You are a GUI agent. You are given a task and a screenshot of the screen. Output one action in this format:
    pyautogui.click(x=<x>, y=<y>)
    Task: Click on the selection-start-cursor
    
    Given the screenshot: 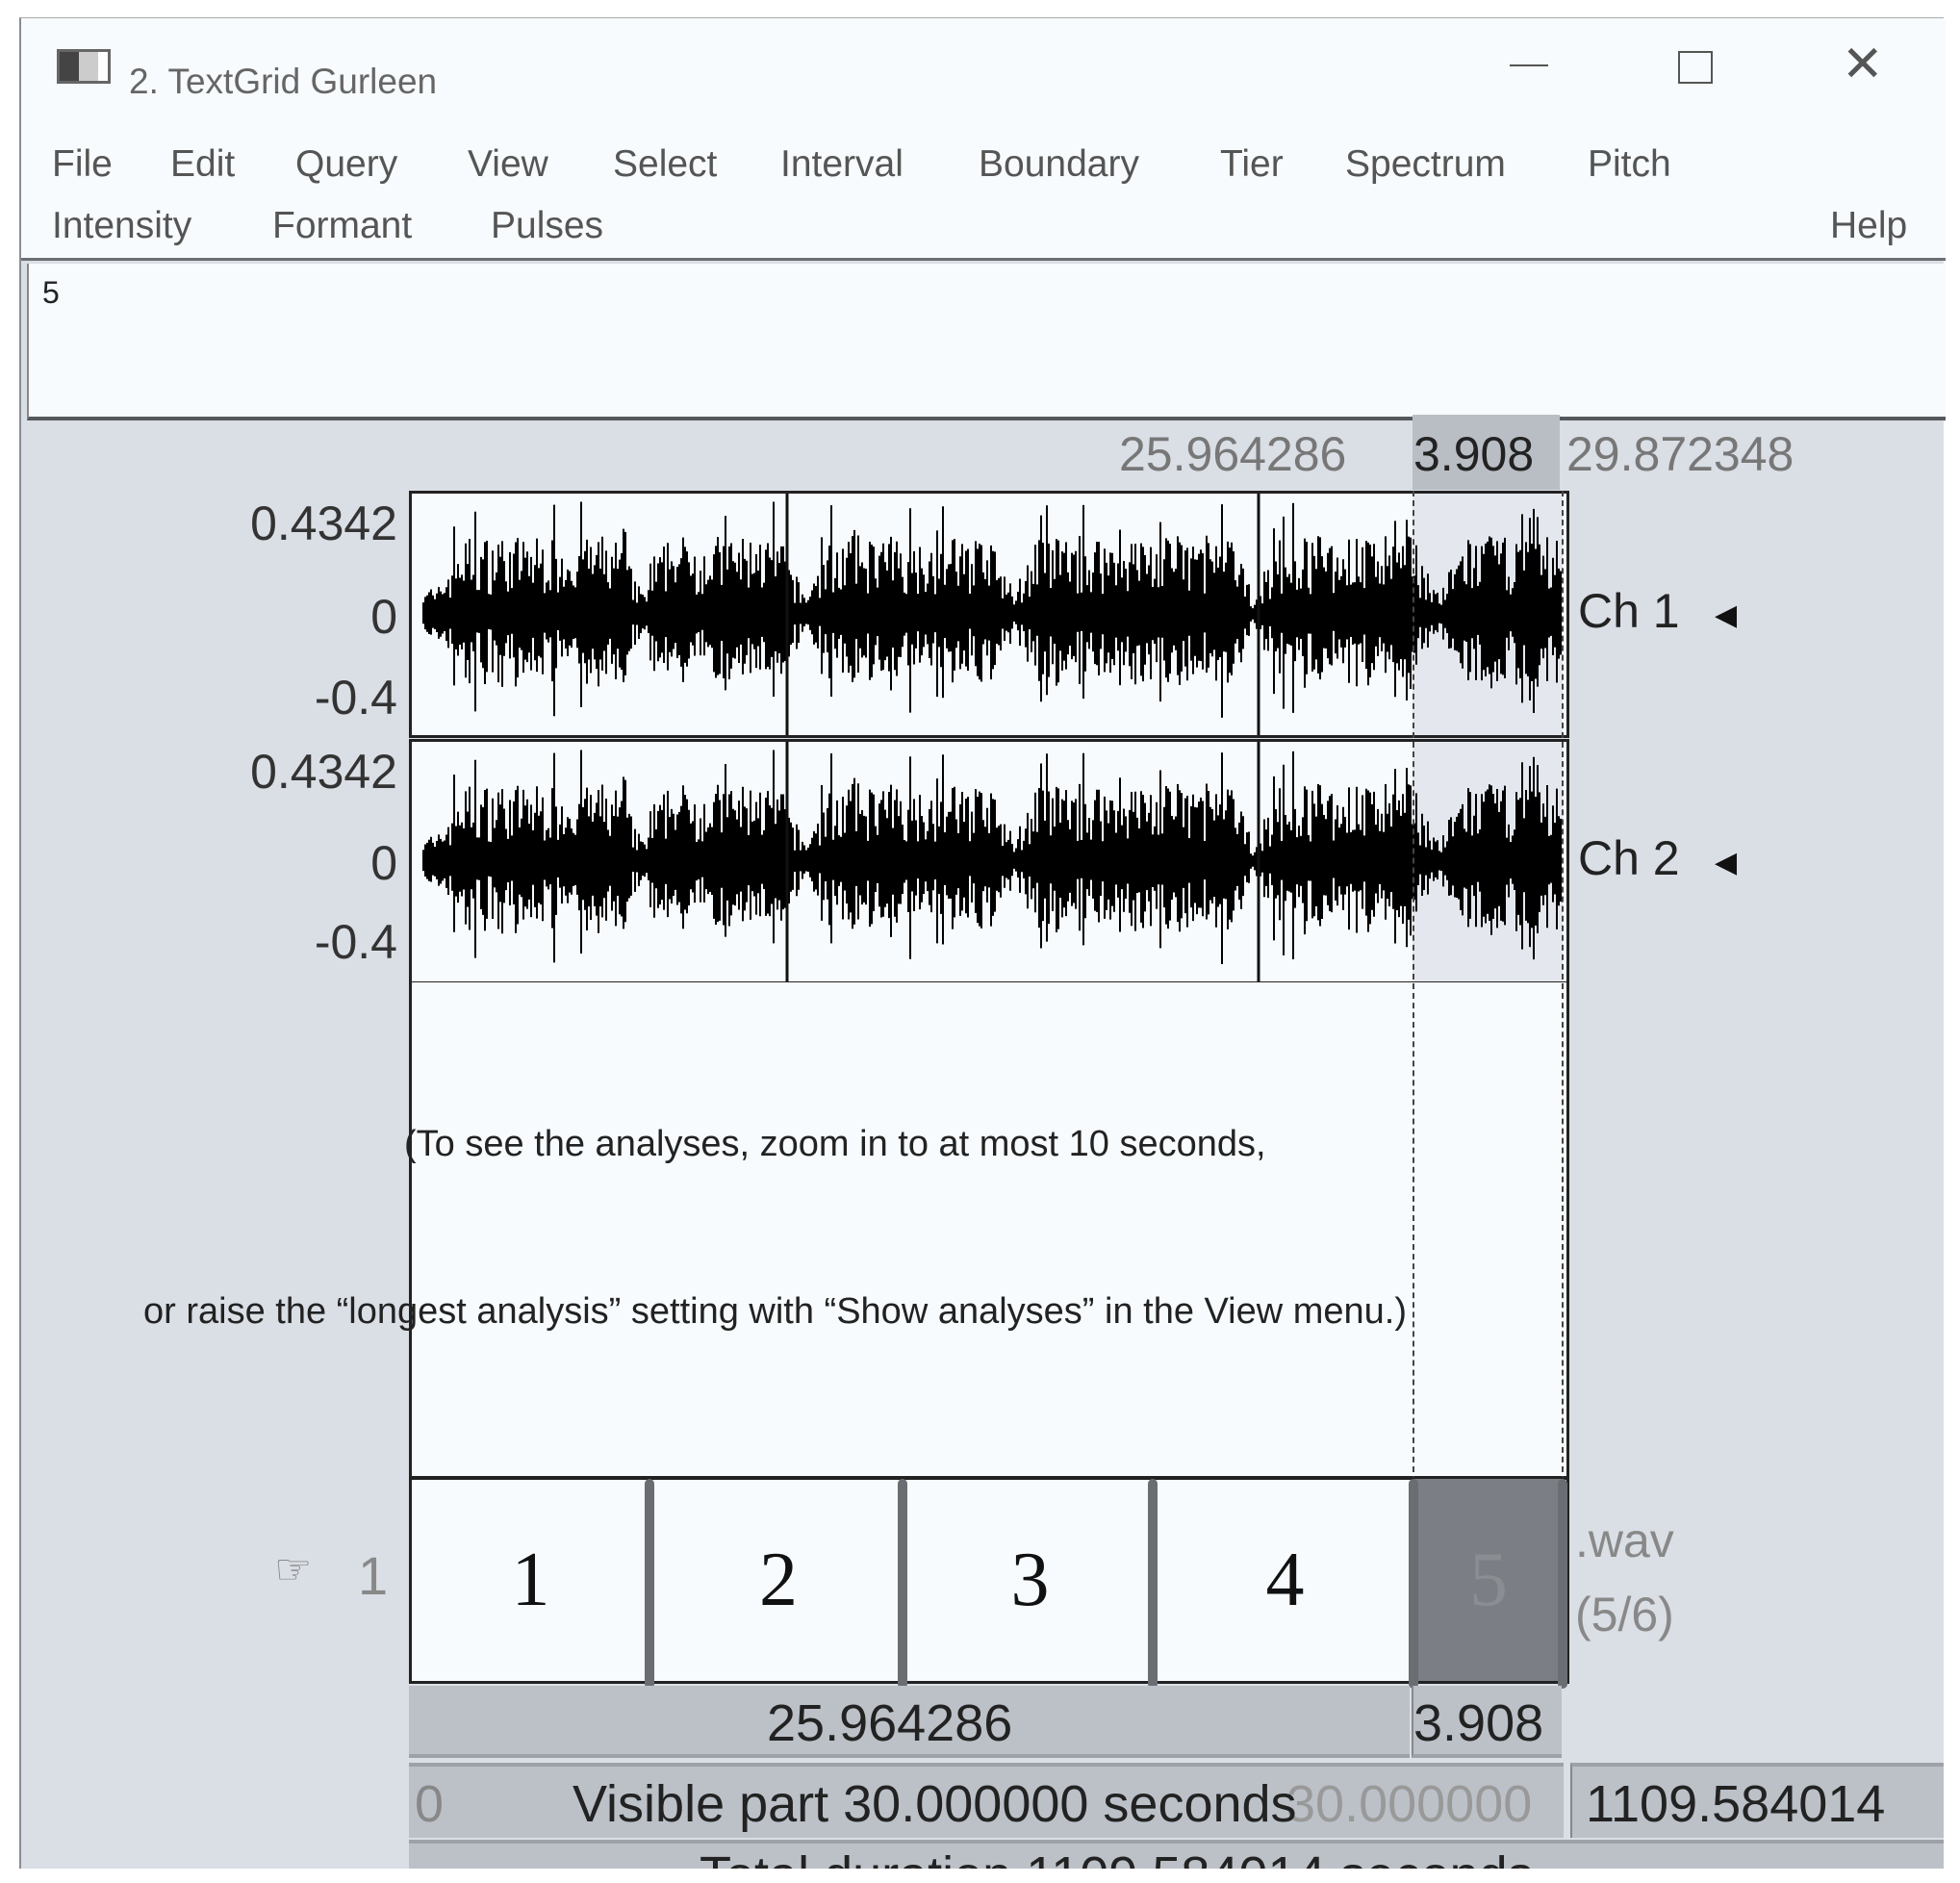 What is the action you would take?
    pyautogui.click(x=1413, y=986)
    